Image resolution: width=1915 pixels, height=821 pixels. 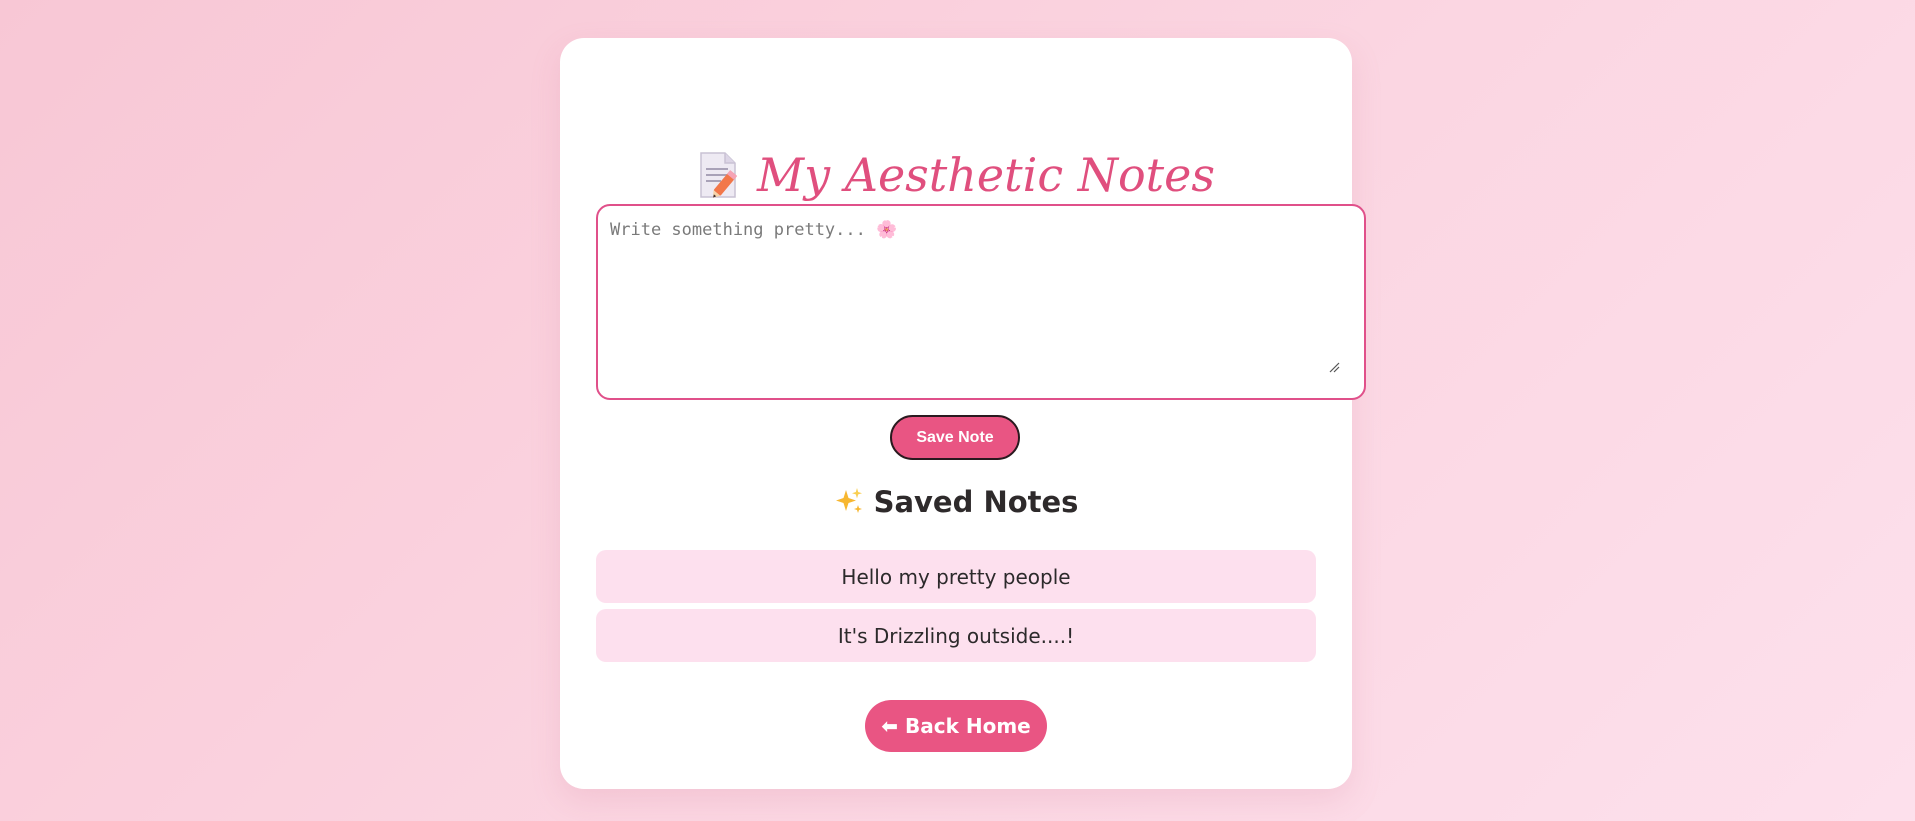 I want to click on note-textarea, so click(x=981, y=302).